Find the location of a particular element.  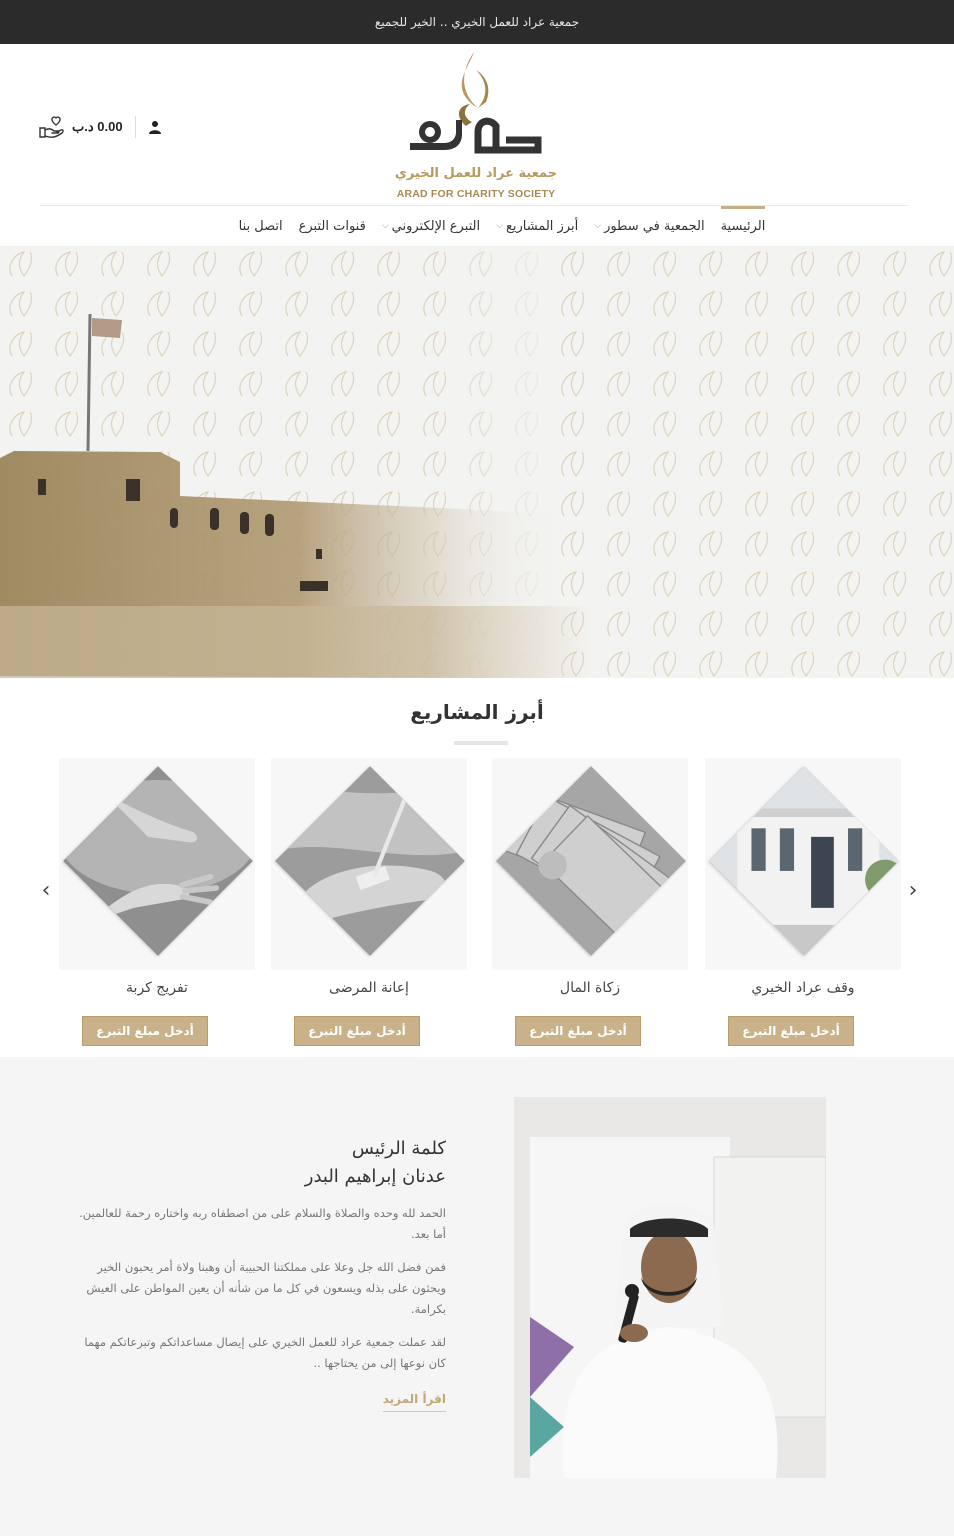

nav-item-about: الجمعية في سطور ⌵ is located at coordinates (649, 226).